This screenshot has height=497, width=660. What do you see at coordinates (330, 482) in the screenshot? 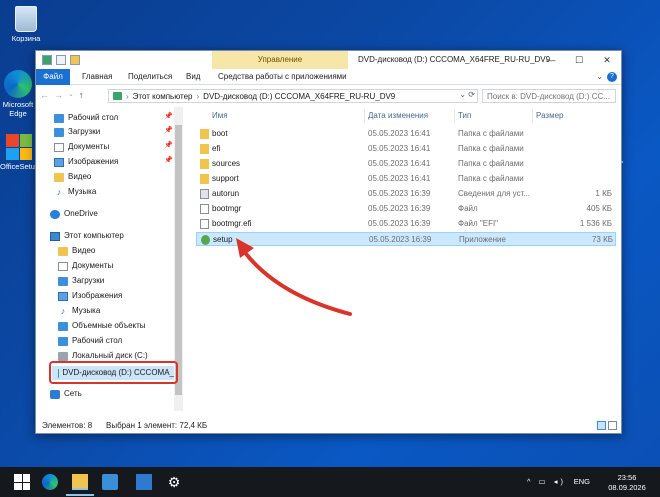
I see `taskbar: ⚙ ^ ▭ ◂) ENG 23:56 08.09.2026` at bounding box center [330, 482].